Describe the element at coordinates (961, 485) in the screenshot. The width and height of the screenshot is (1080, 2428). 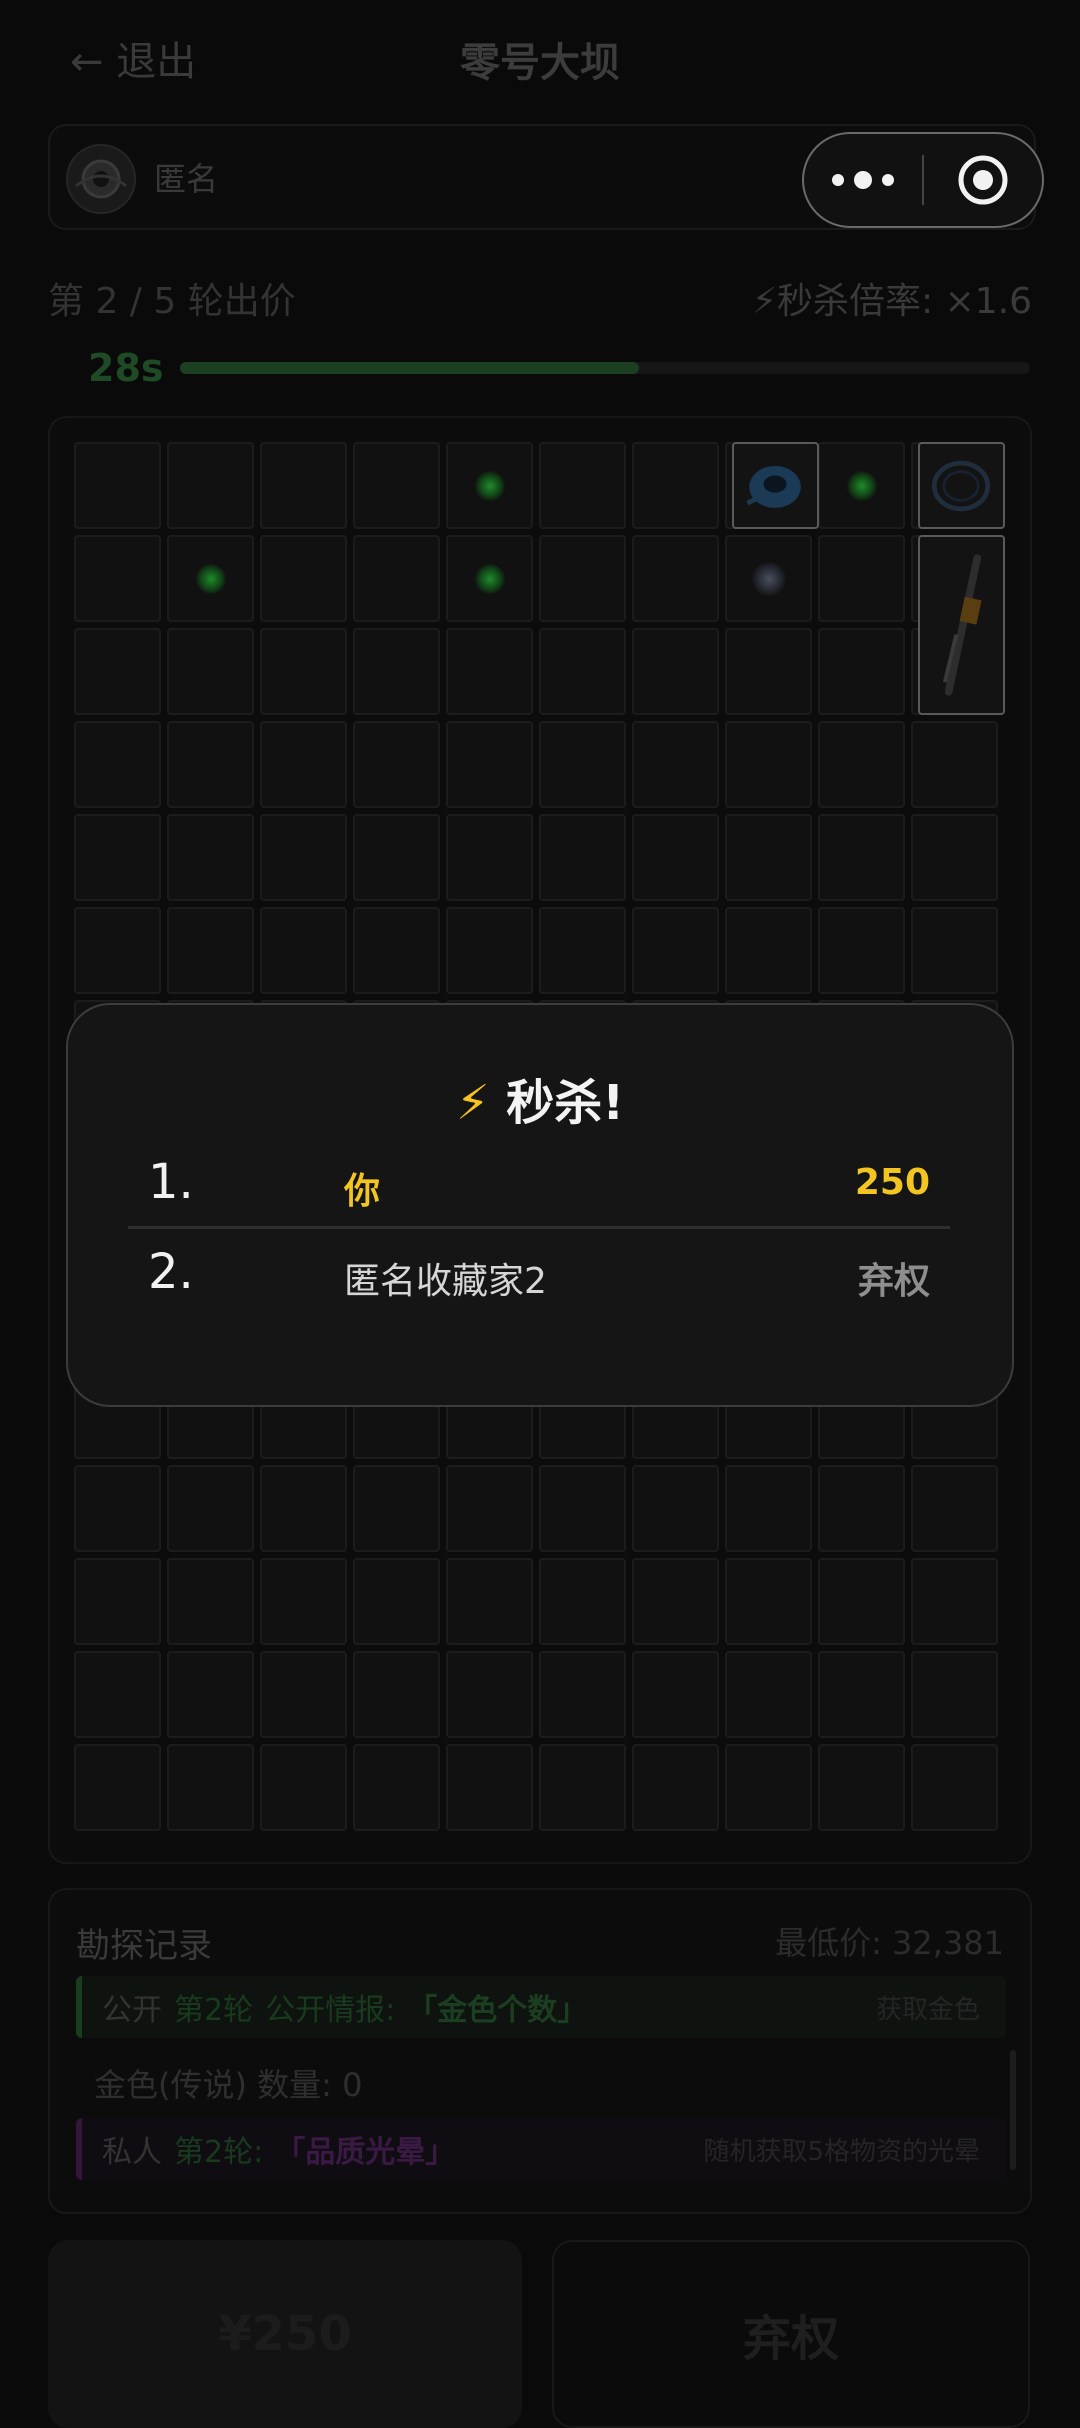
I see `item-cable` at that location.